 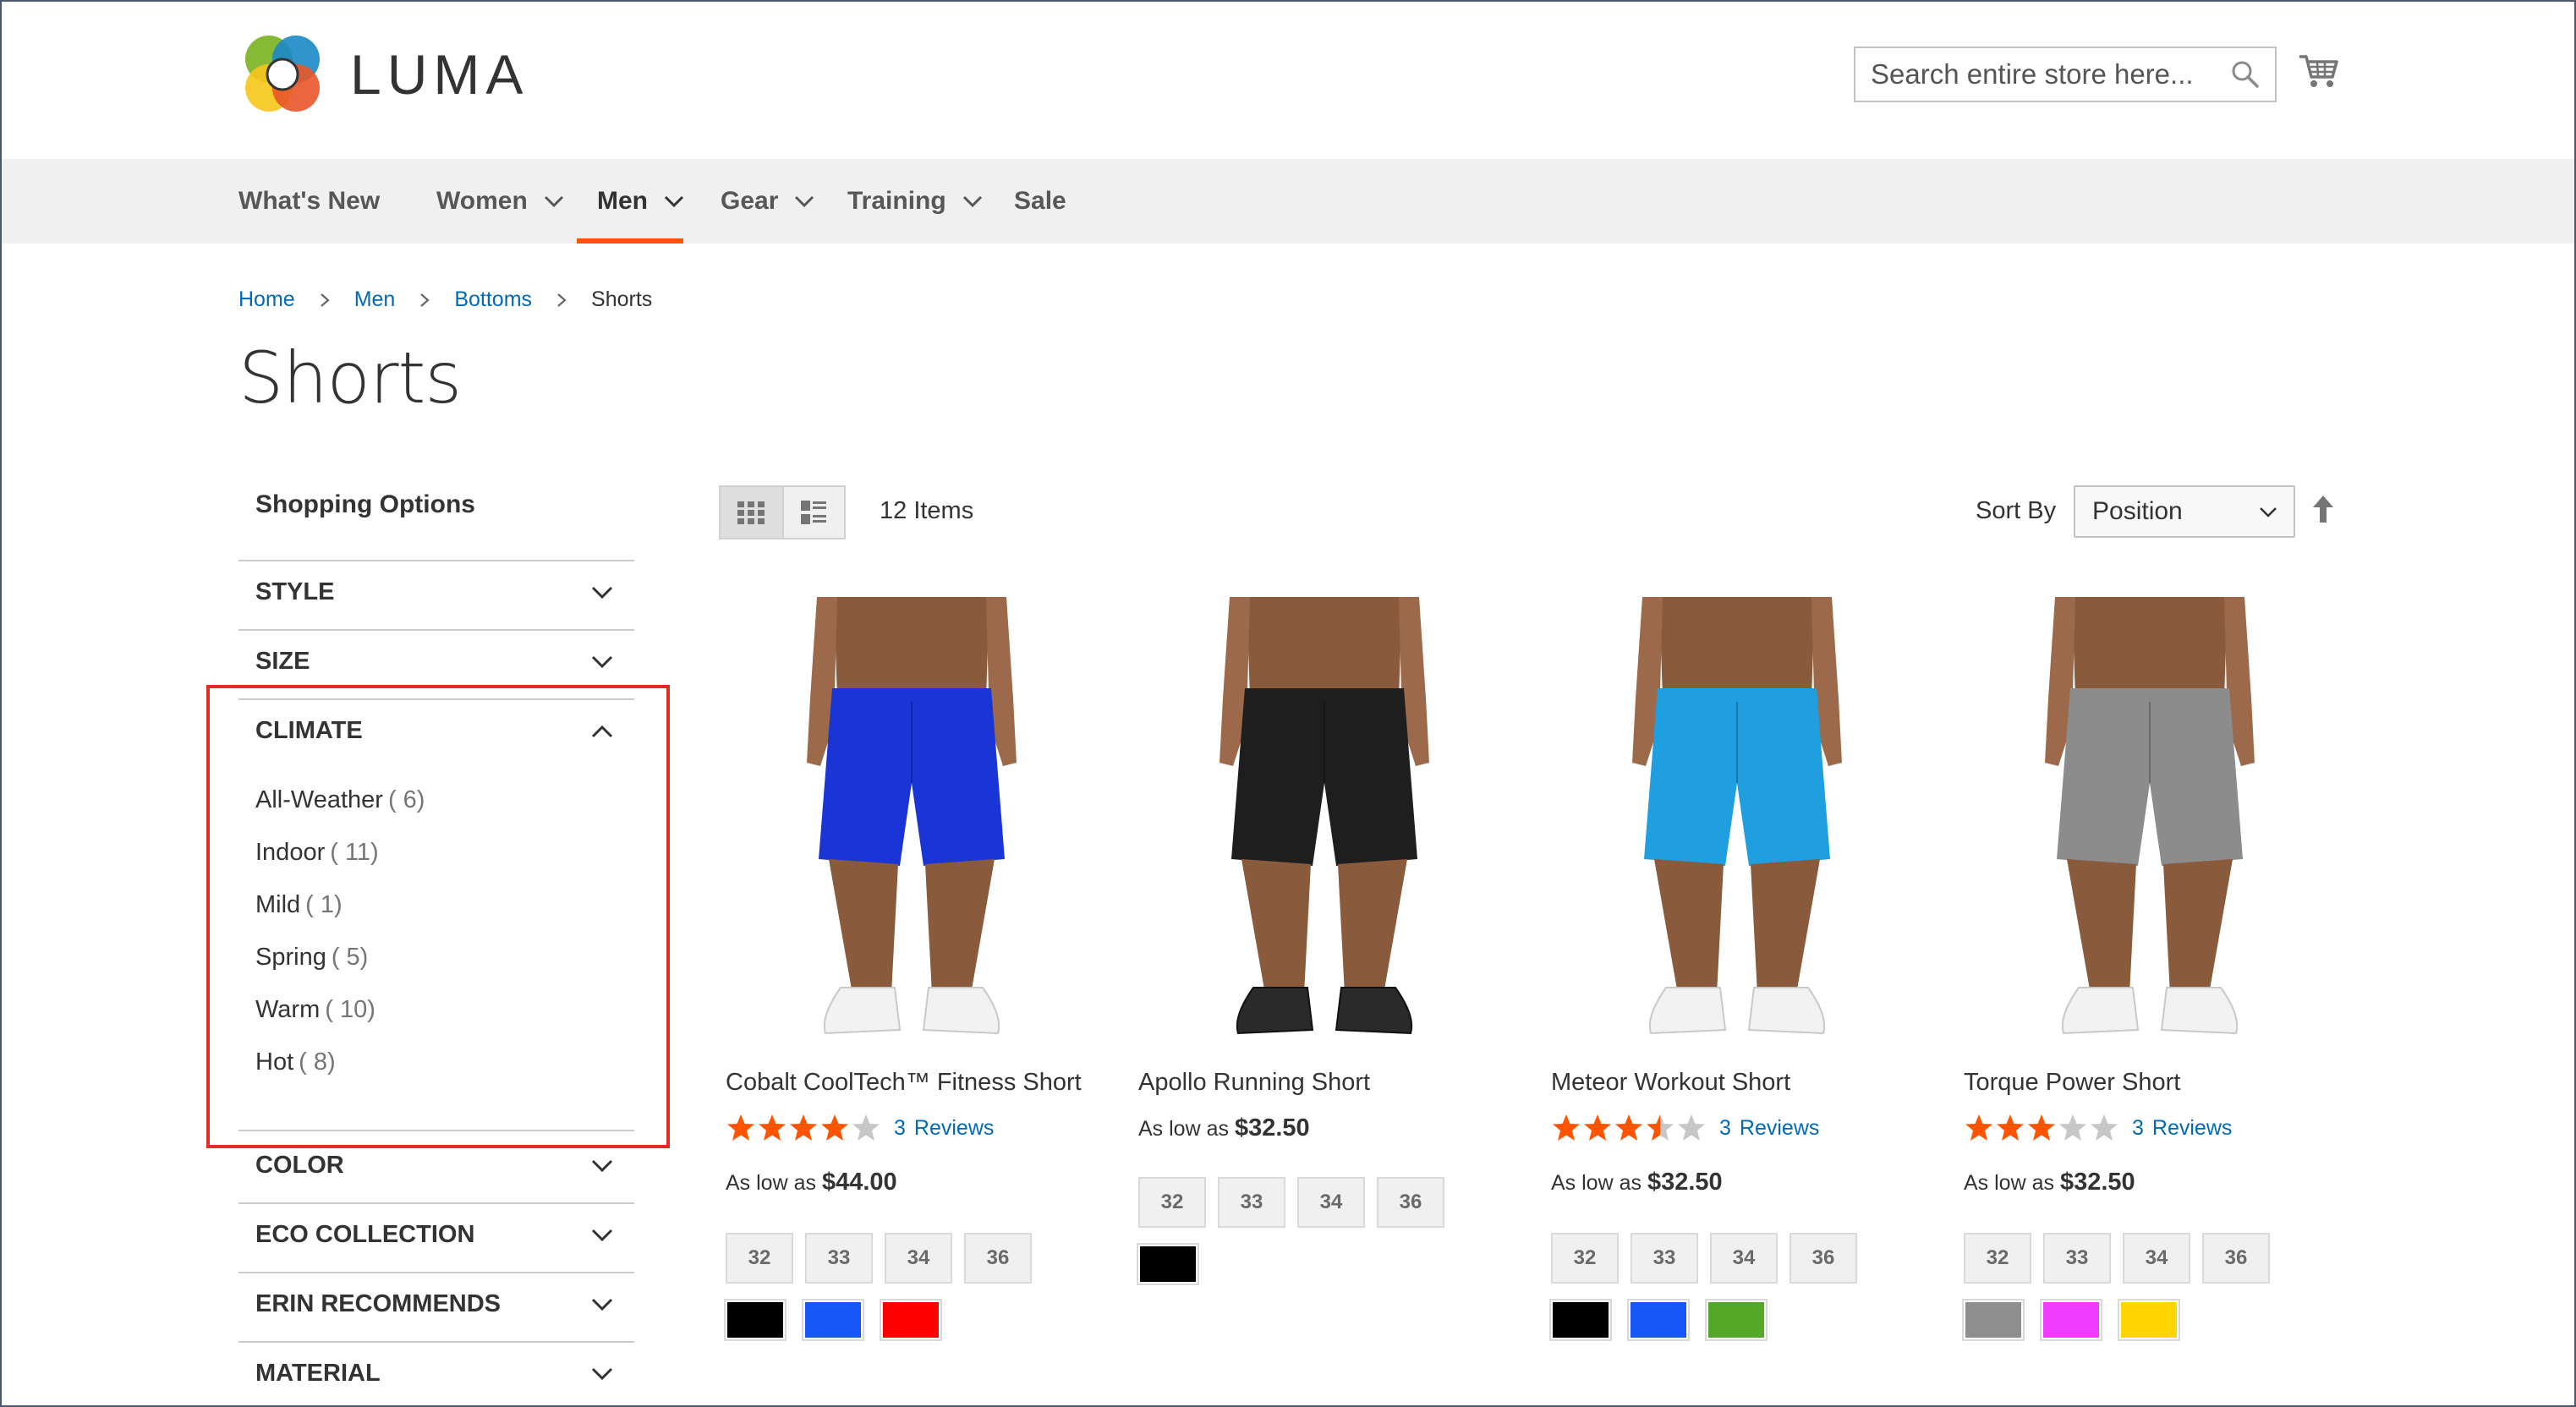 I want to click on filter-color-title: COLOR, so click(x=299, y=1166).